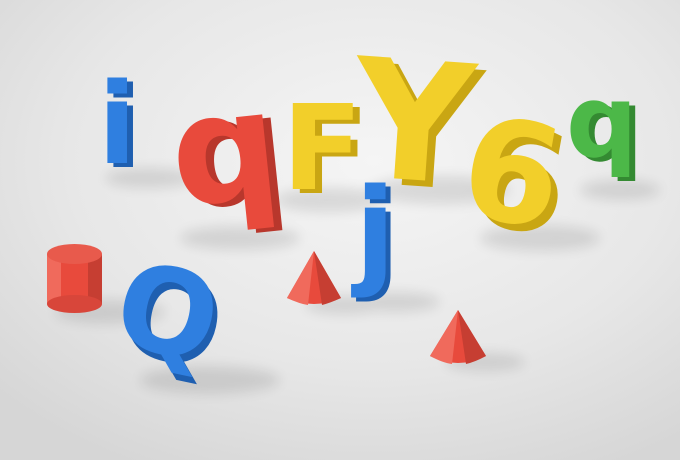 This screenshot has height=460, width=680. I want to click on letter-j-blue: j j, so click(375, 233).